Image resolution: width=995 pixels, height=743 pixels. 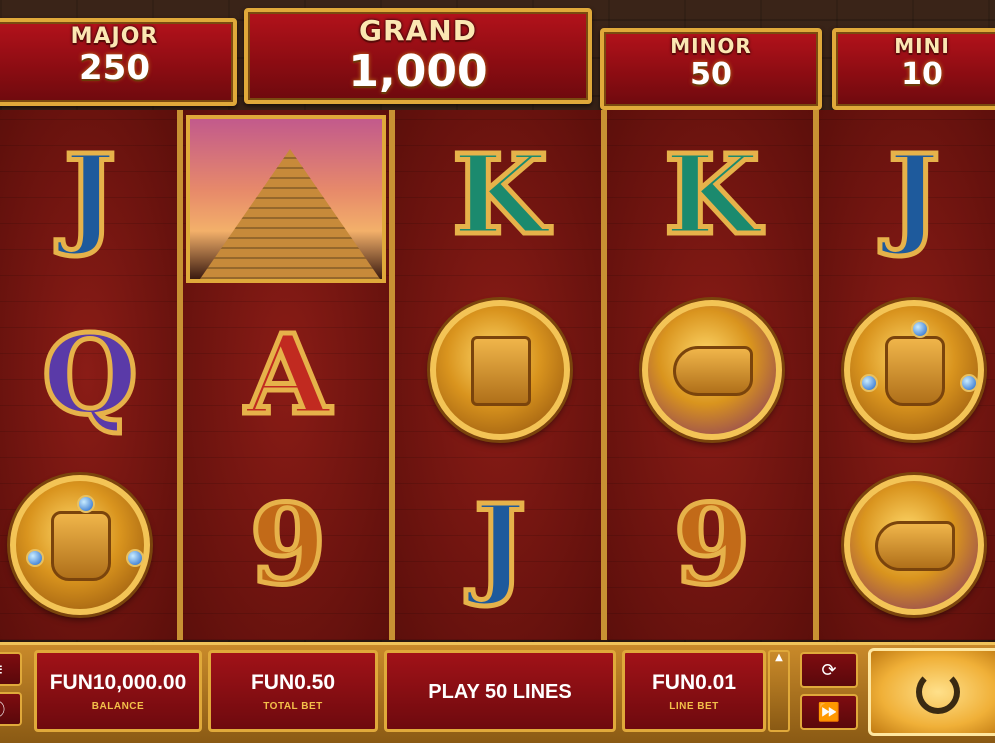 What do you see at coordinates (711, 46) in the screenshot?
I see `jackpot-minor-label: MINOR` at bounding box center [711, 46].